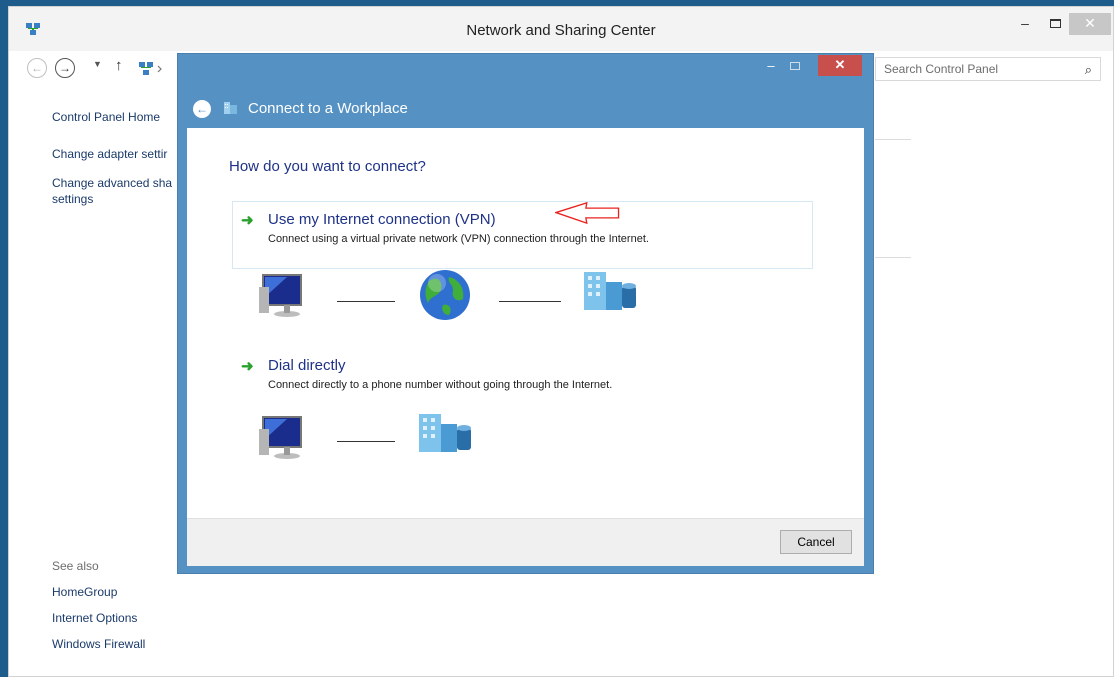 This screenshot has width=1114, height=677. I want to click on maximize-icon, so click(1055, 23).